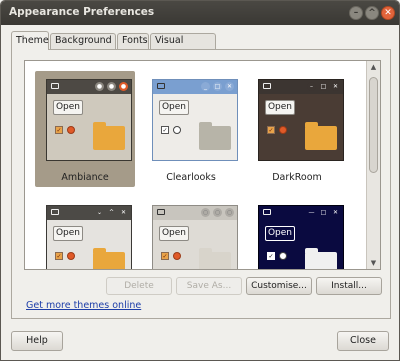 The image size is (400, 361). I want to click on scroll-up-icon: ▲, so click(373, 67).